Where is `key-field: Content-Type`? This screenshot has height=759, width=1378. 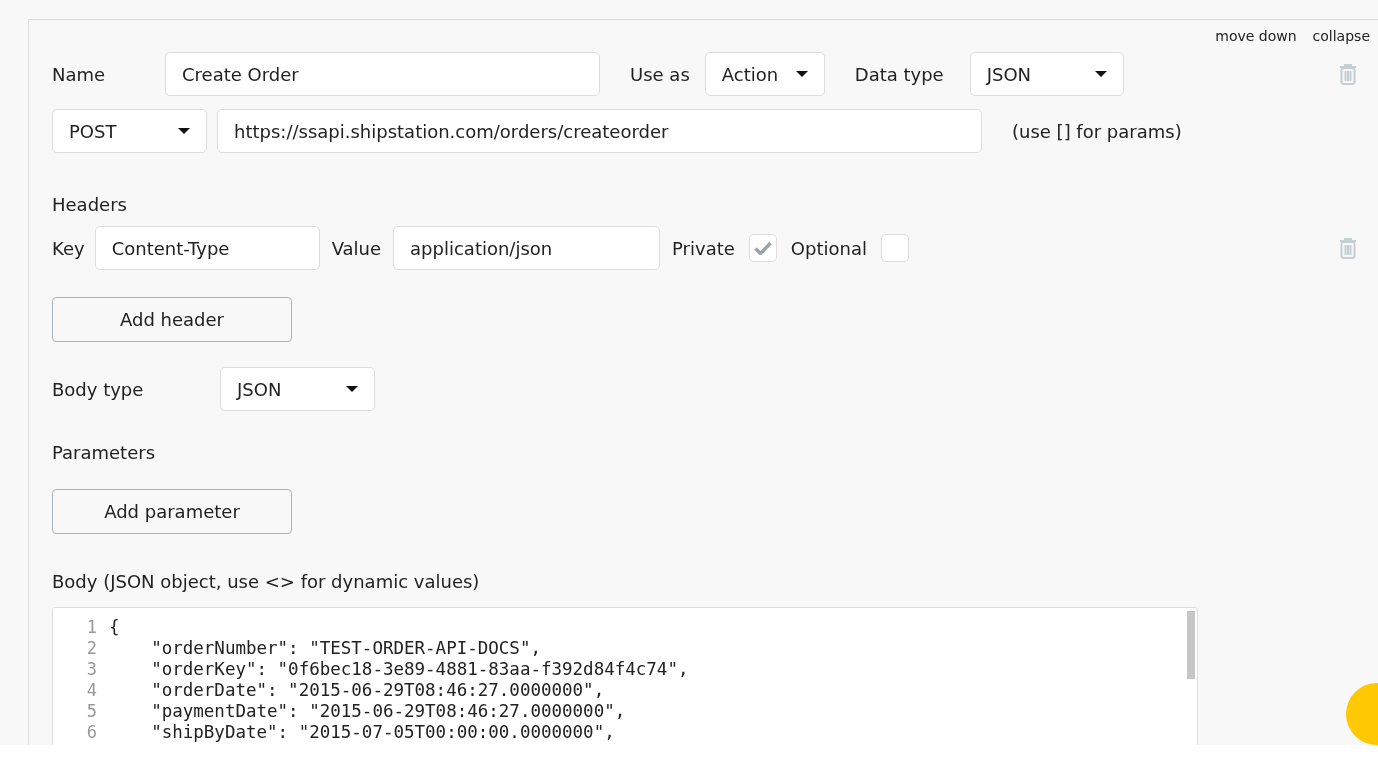 key-field: Content-Type is located at coordinates (207, 248).